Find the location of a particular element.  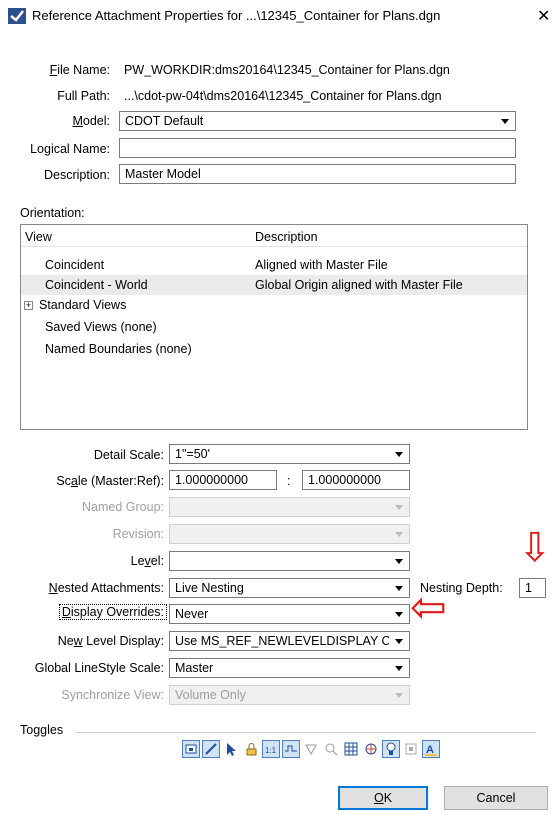

toggles-toolbar: 1:1 A is located at coordinates (312, 750).